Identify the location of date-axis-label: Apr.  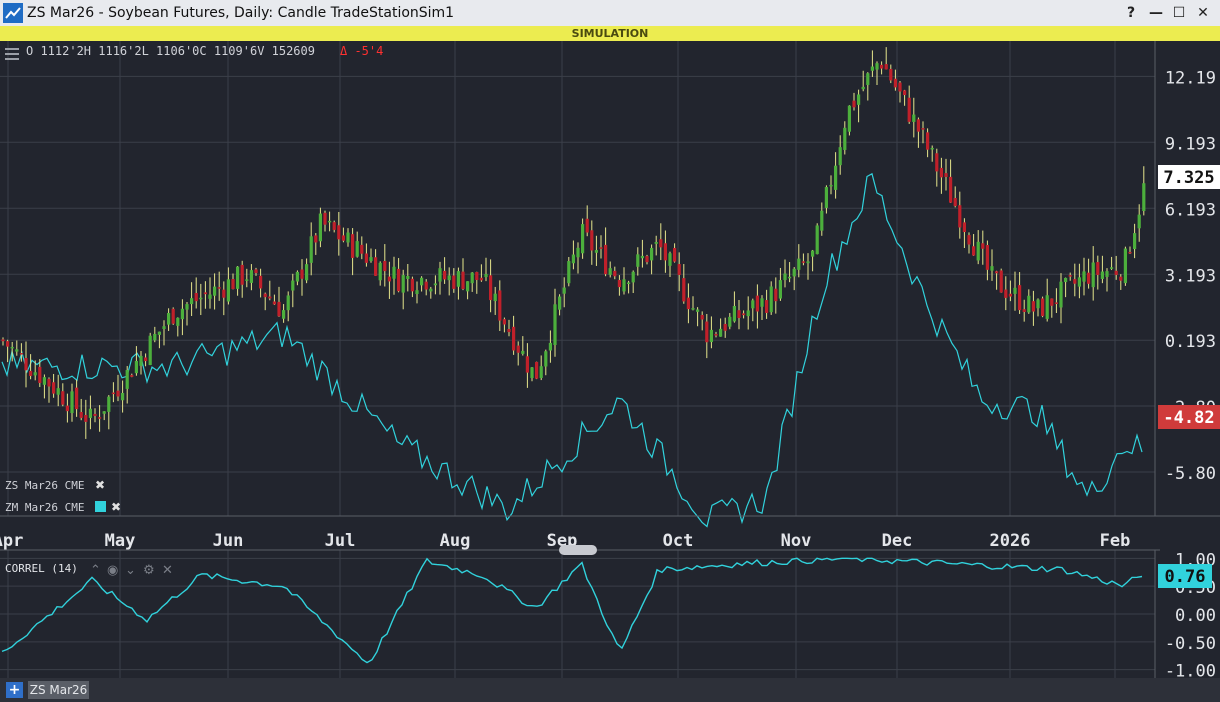
(11, 541).